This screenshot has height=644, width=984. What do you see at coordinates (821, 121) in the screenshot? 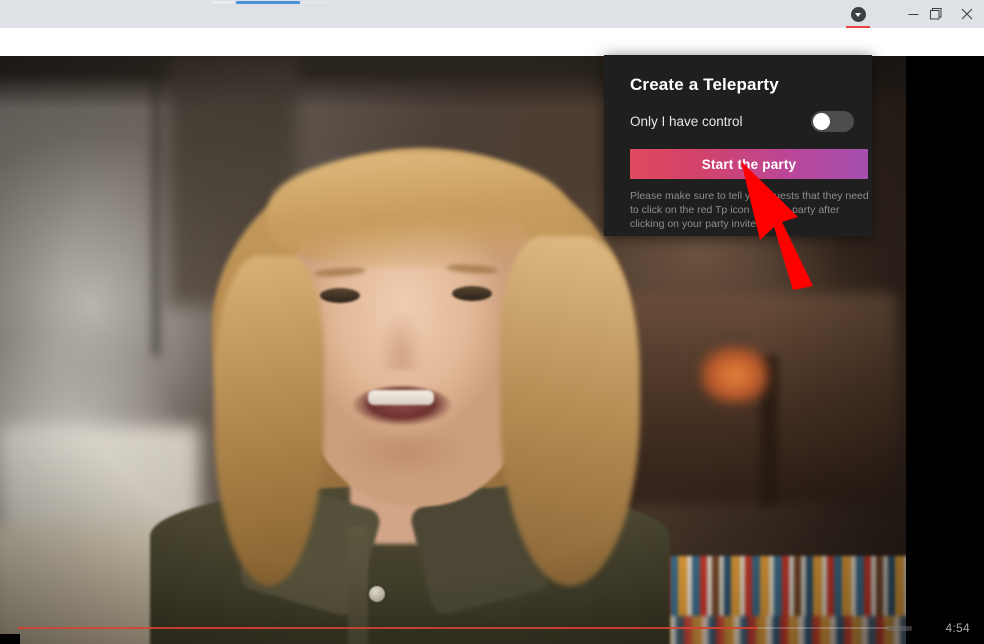
I see `toggle-knob` at bounding box center [821, 121].